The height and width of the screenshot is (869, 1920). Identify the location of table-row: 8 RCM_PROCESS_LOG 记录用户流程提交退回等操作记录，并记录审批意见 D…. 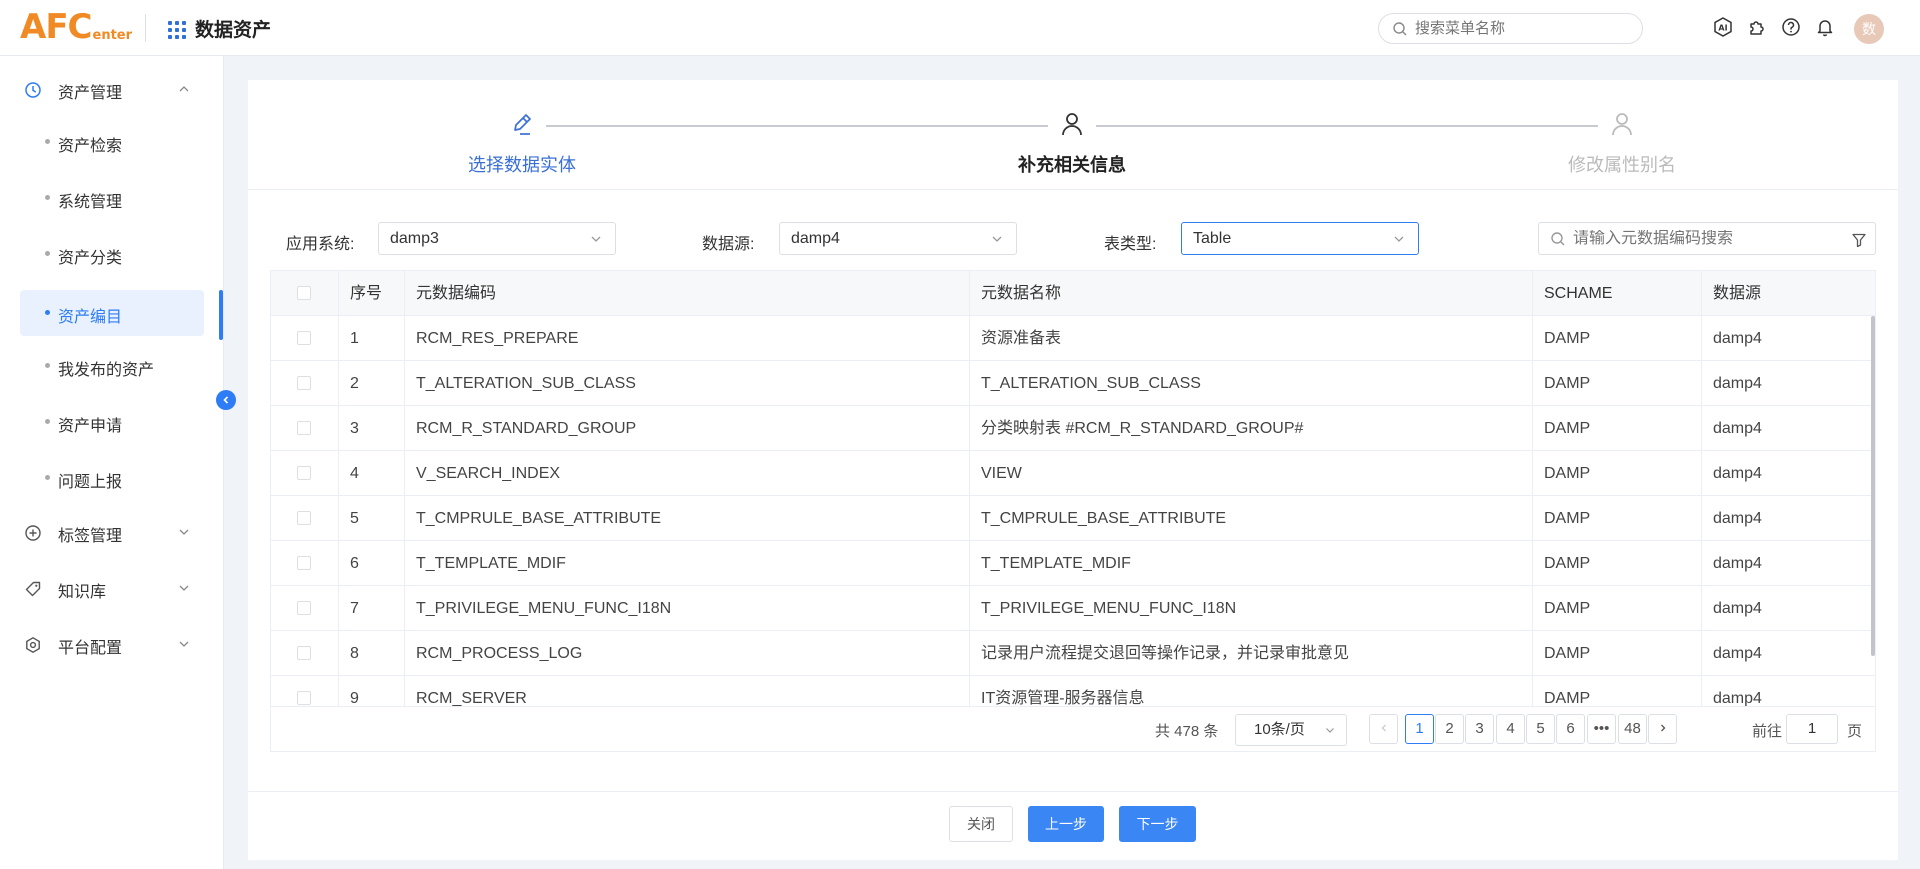
(1073, 653).